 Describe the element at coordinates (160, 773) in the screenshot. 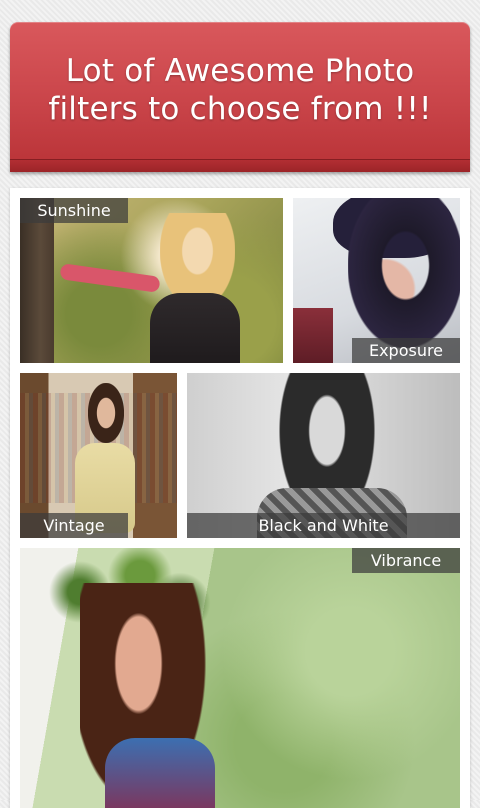

I see `top-clothing-image` at that location.